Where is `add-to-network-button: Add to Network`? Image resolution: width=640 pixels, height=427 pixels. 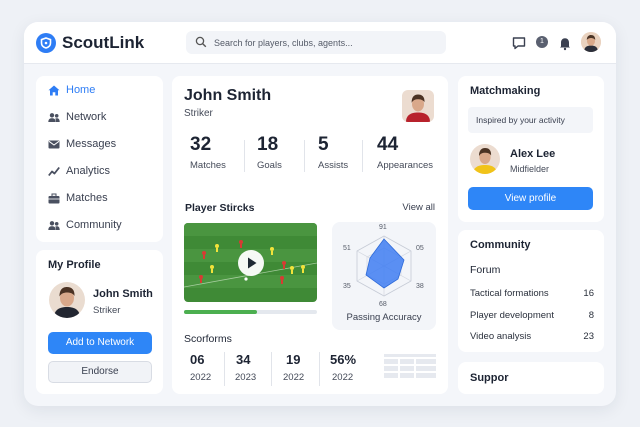 add-to-network-button: Add to Network is located at coordinates (100, 343).